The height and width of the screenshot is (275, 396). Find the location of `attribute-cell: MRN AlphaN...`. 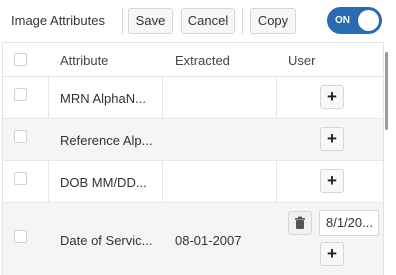

attribute-cell: MRN AlphaN... is located at coordinates (103, 98).